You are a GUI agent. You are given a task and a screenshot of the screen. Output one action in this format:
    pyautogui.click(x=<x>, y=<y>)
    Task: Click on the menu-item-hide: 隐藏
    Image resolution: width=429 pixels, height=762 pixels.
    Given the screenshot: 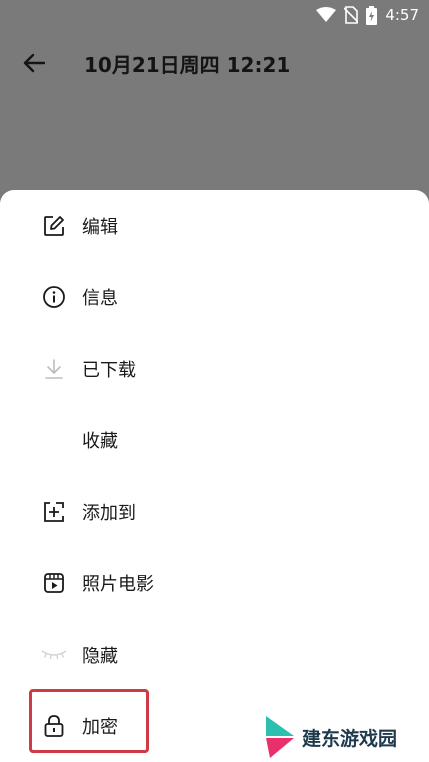 What is the action you would take?
    pyautogui.click(x=214, y=655)
    